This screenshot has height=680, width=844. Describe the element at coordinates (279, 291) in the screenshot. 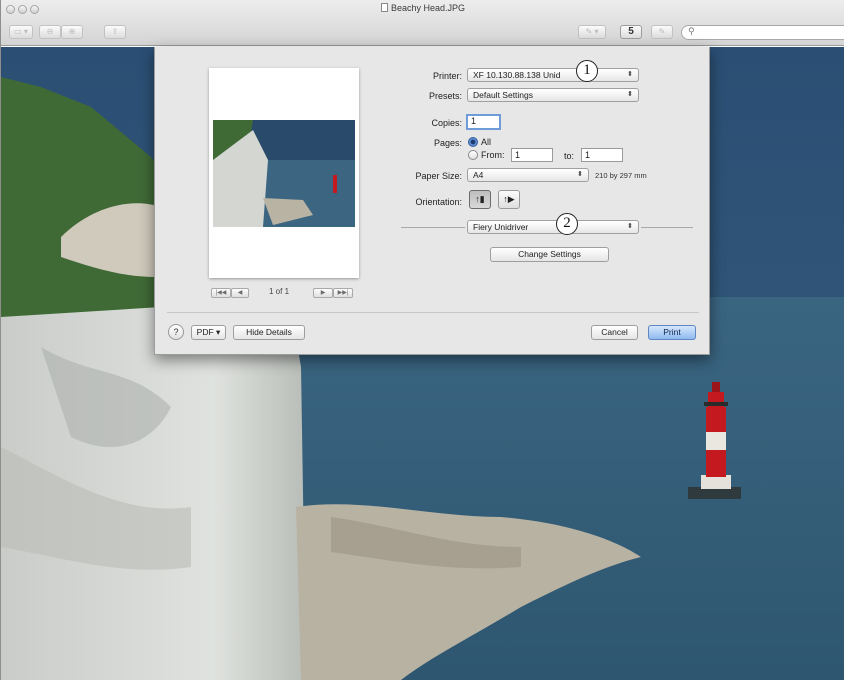

I see `page-count: 1 of 1` at that location.